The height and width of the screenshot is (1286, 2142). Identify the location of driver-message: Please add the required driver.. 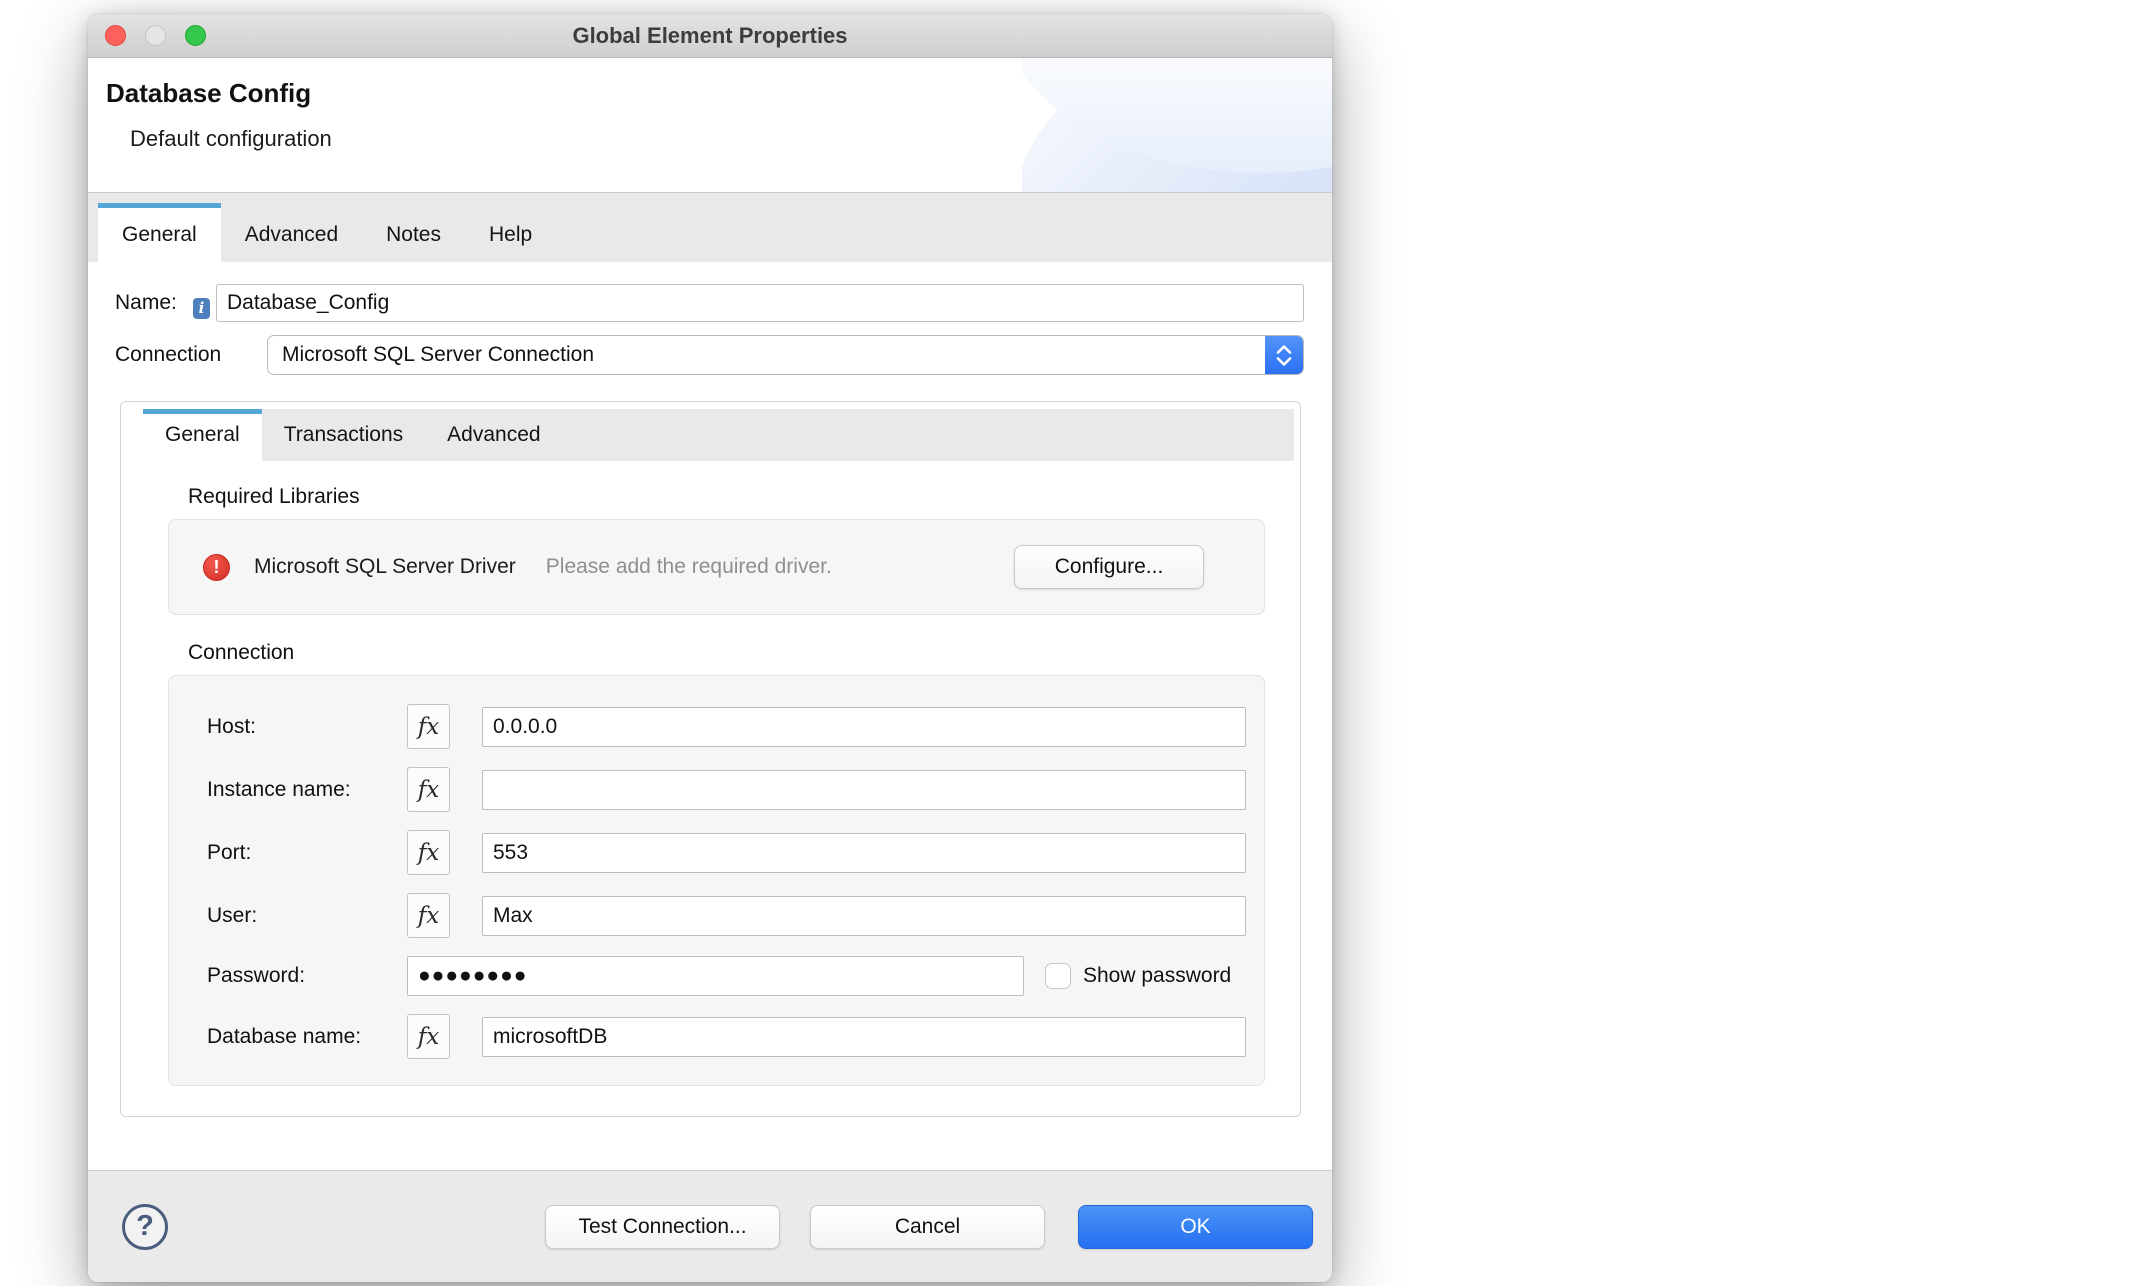
(688, 566).